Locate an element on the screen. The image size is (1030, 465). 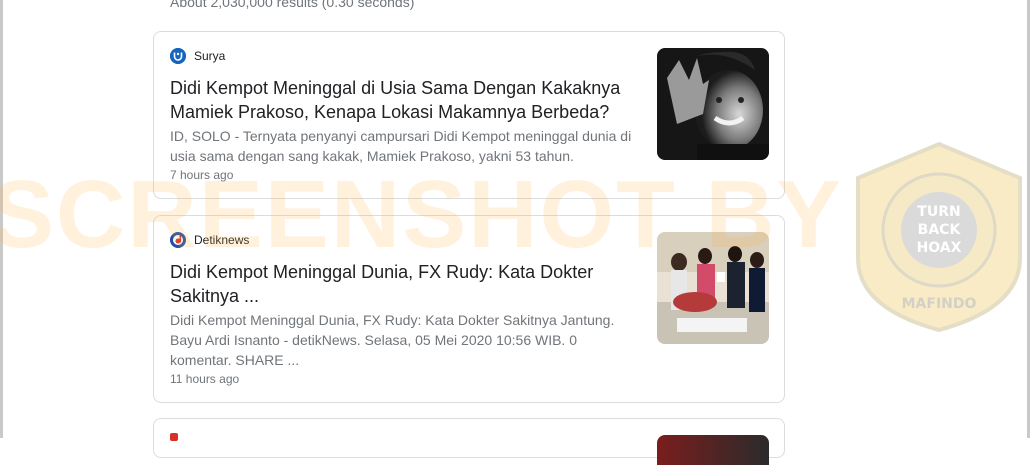
news-source: Surya is located at coordinates (197, 56).